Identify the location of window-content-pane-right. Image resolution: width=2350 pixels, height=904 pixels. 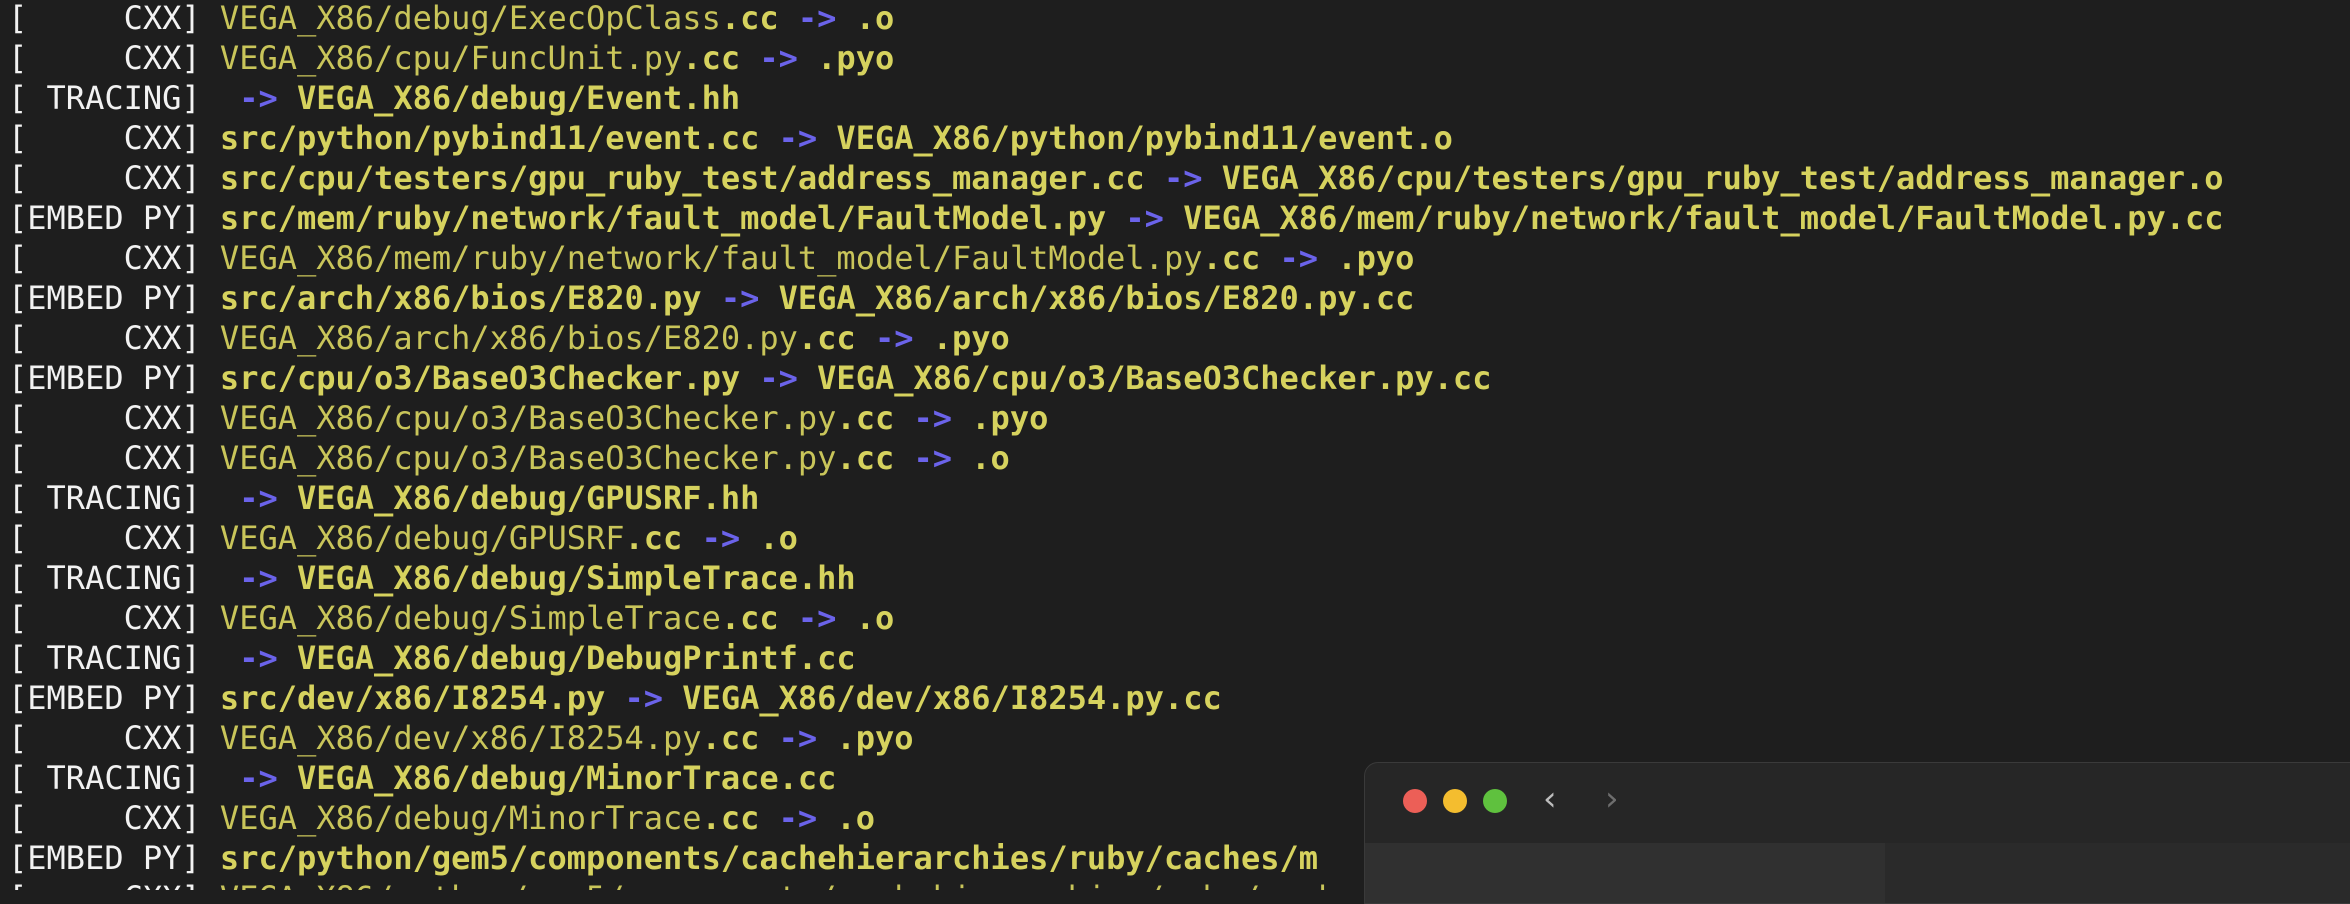
(2117, 873).